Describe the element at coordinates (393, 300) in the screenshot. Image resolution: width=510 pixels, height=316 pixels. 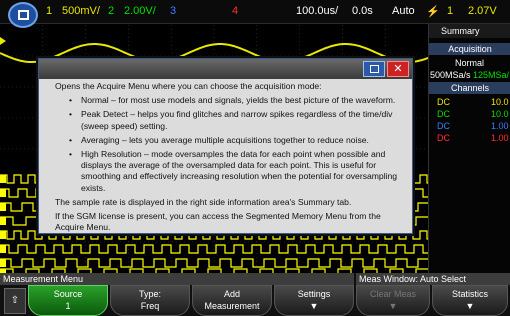
I see `softkey-clear-meas: Clear Meas ▼` at that location.